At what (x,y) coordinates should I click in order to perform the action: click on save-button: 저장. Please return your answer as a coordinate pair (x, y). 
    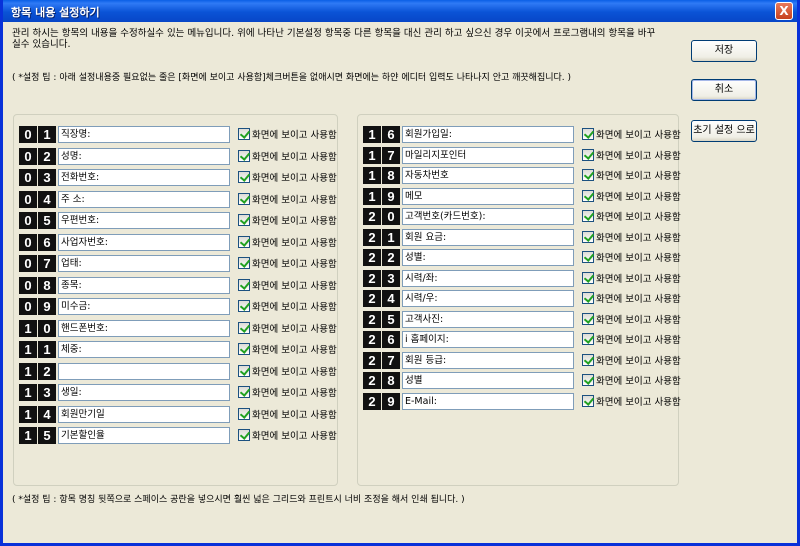
    Looking at the image, I should click on (724, 51).